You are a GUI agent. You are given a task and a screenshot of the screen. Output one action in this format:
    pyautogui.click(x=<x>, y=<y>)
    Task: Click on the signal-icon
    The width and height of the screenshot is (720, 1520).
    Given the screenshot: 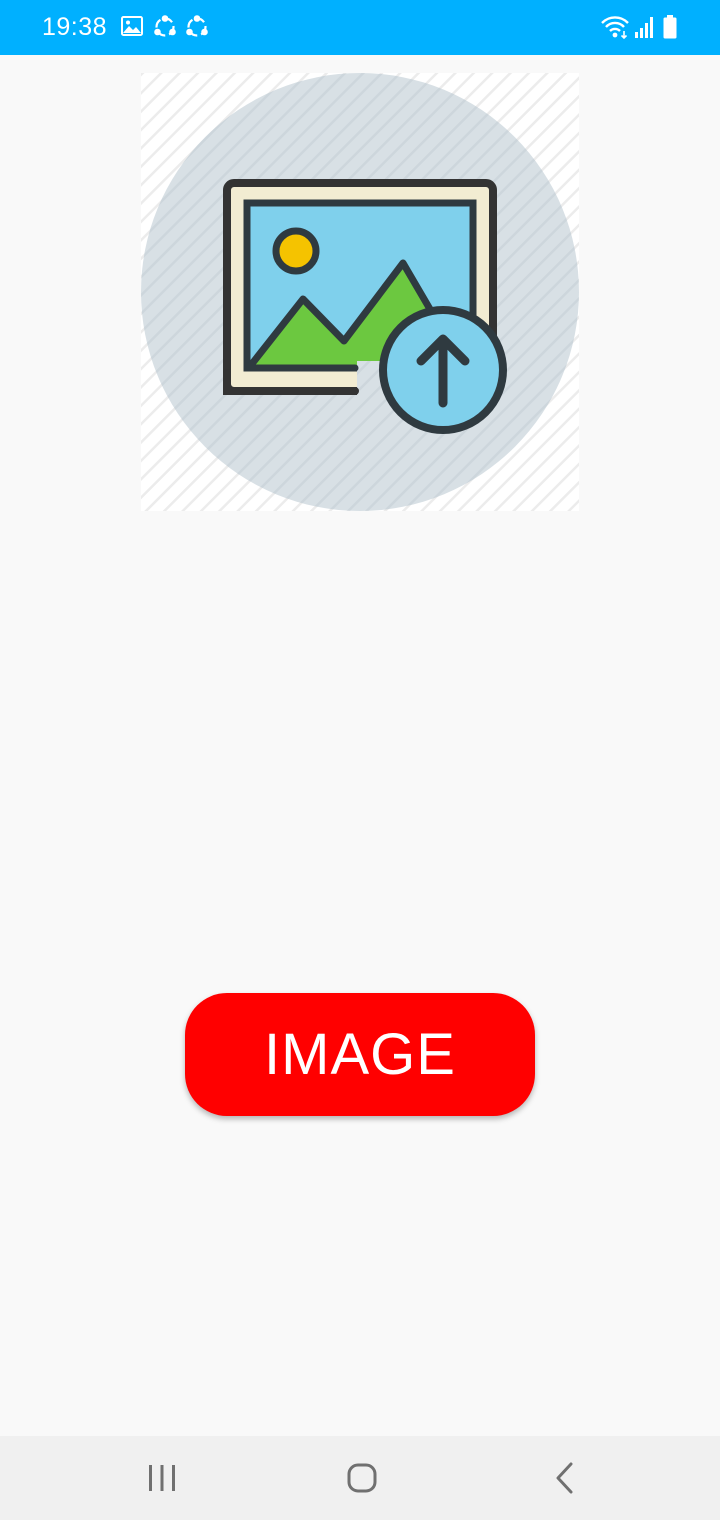 What is the action you would take?
    pyautogui.click(x=644, y=27)
    